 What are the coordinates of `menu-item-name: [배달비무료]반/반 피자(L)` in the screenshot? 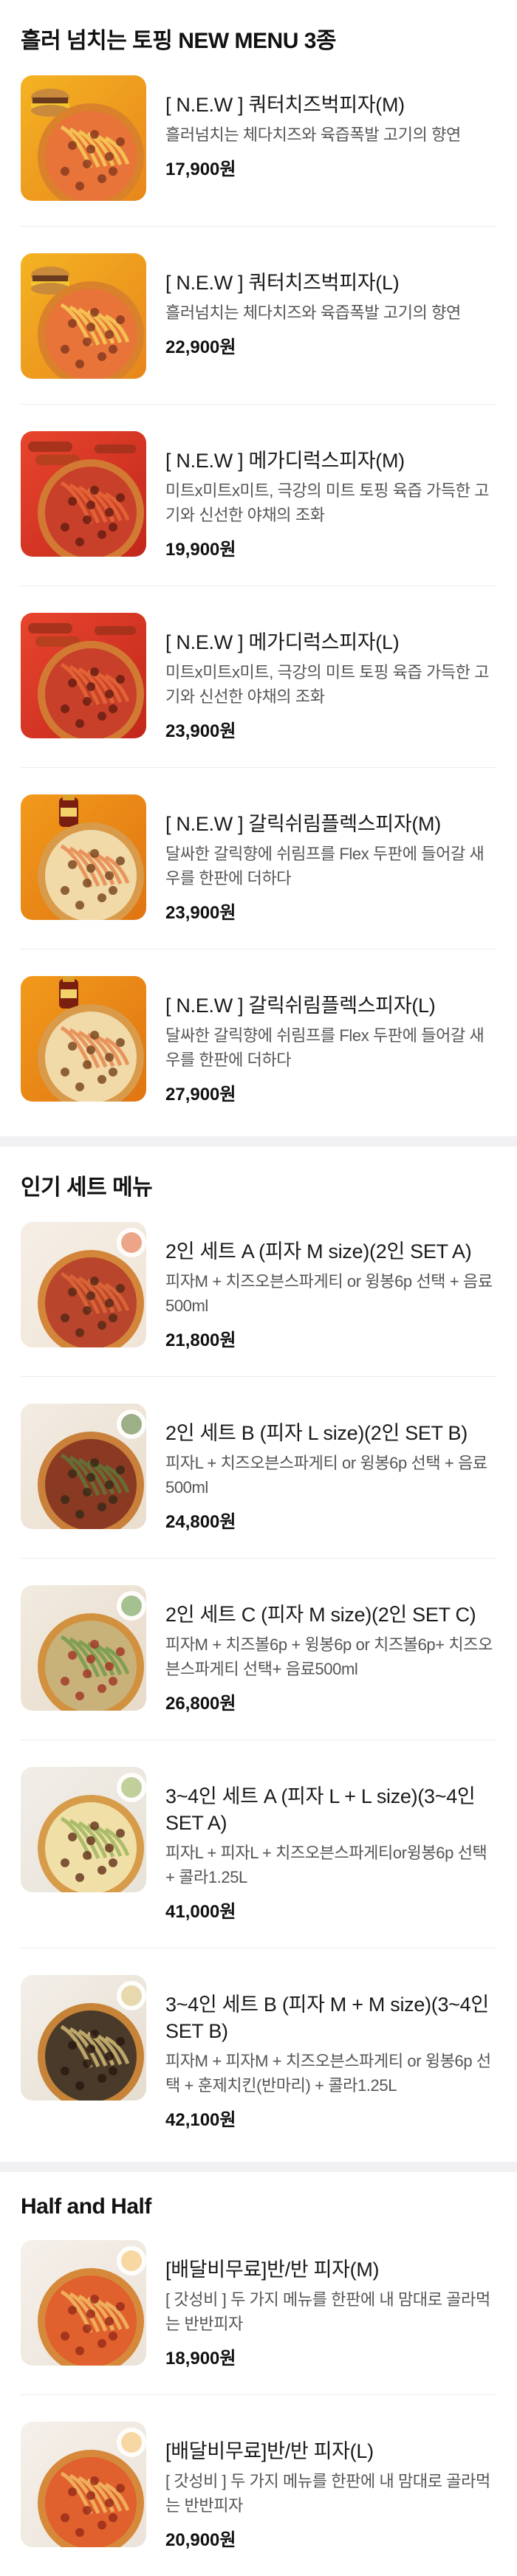 It's located at (269, 2451).